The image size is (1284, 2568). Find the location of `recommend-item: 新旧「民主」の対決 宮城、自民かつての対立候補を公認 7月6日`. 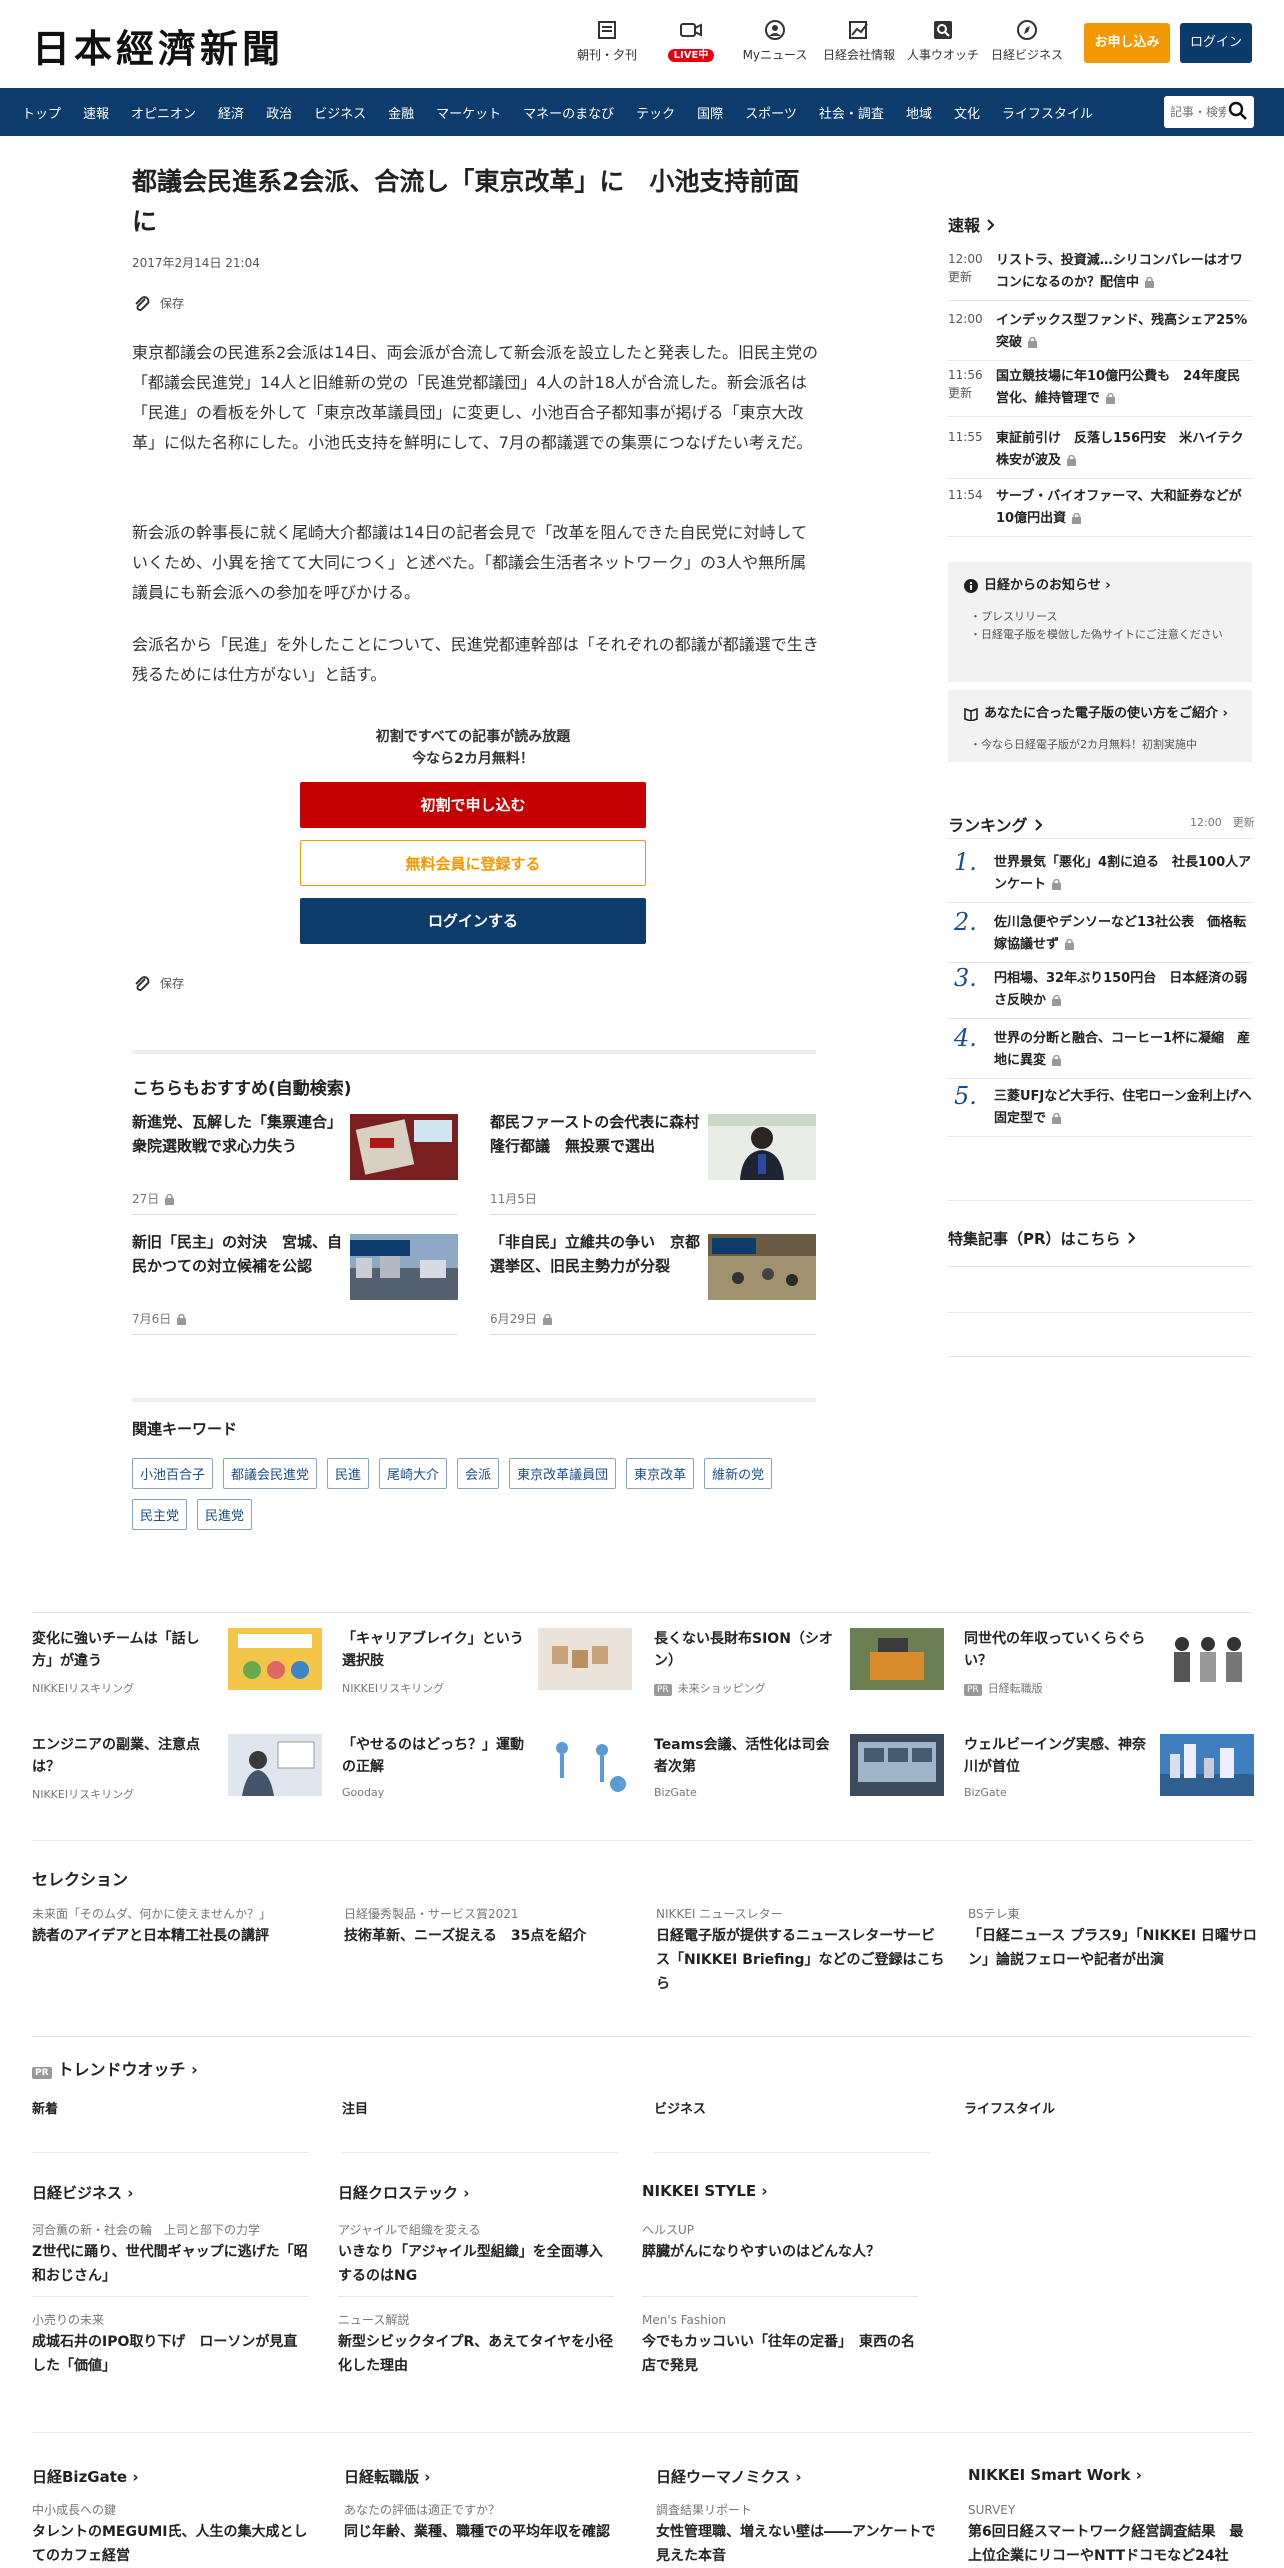

recommend-item: 新旧「民主」の対決 宮城、自民かつての対立候補を公認 7月6日 is located at coordinates (295, 1286).